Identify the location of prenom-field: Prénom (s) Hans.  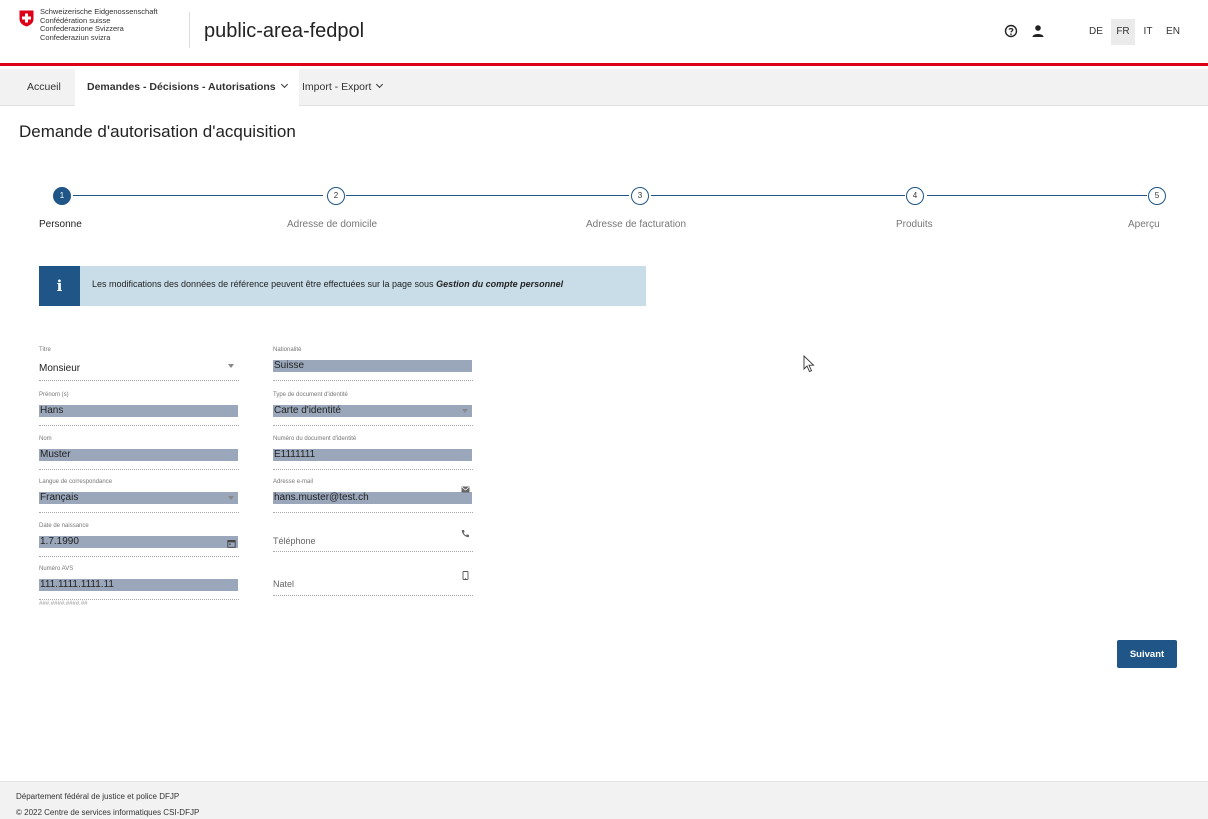
(139, 409).